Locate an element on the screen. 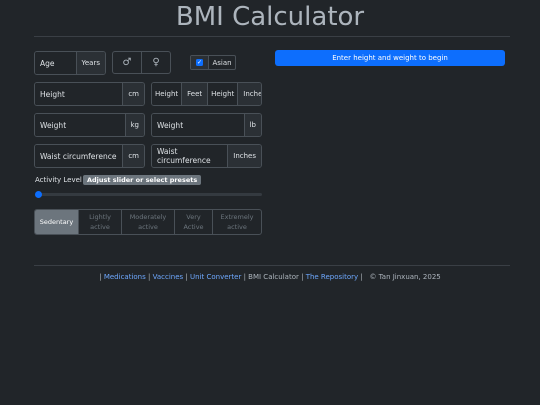 The height and width of the screenshot is (405, 540). height-cm-unit: cm is located at coordinates (133, 94).